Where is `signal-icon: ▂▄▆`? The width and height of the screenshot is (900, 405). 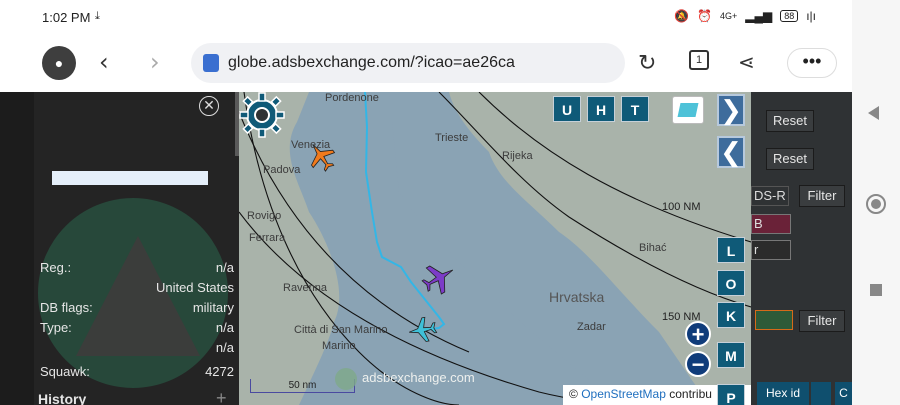
signal-icon: ▂▄▆ is located at coordinates (759, 16).